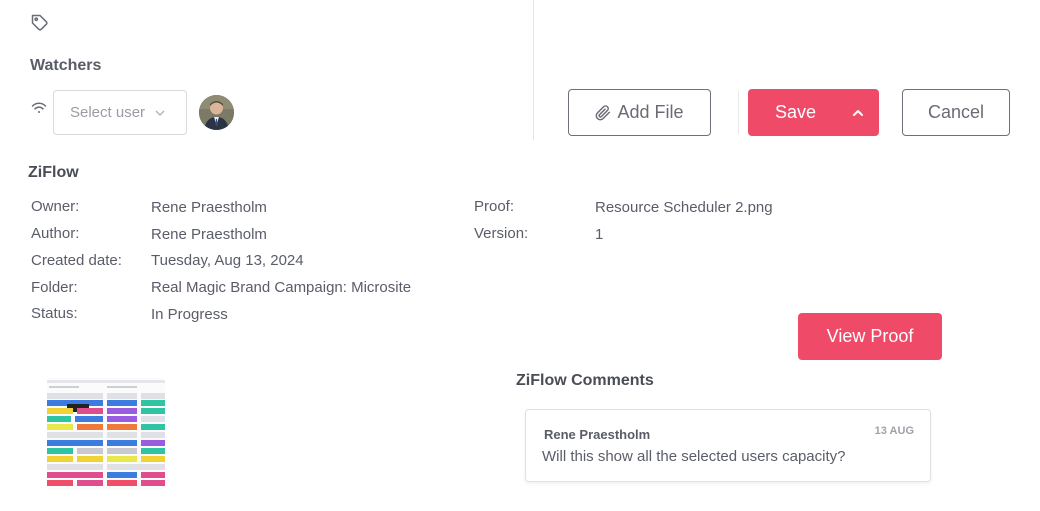 This screenshot has width=1040, height=511. Describe the element at coordinates (227, 260) in the screenshot. I see `created-date-value: Tuesday, Aug 13, 2024` at that location.